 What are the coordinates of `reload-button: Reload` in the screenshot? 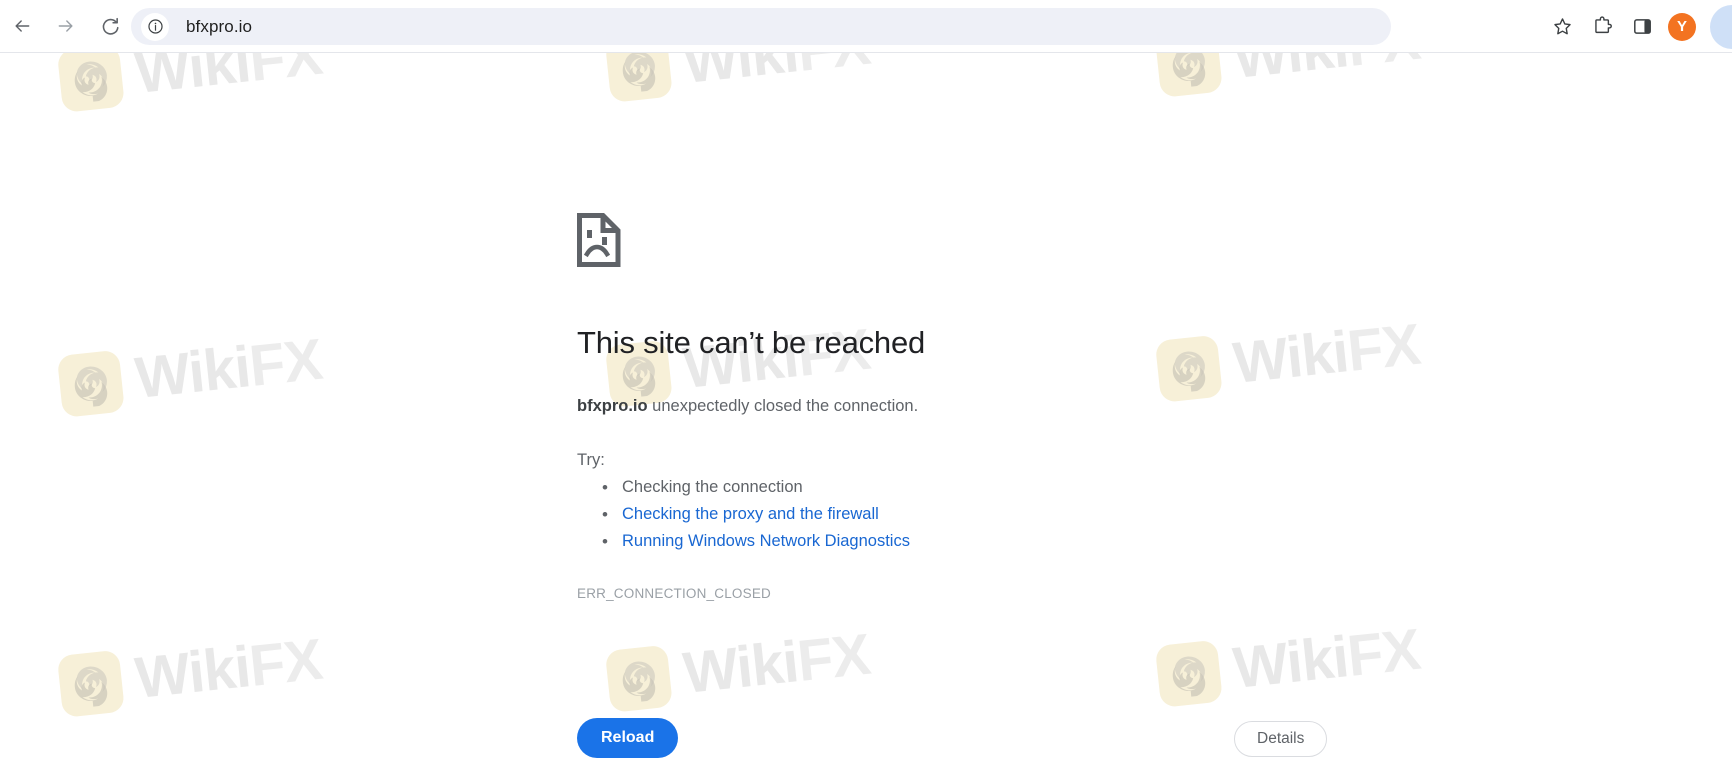 It's located at (628, 738).